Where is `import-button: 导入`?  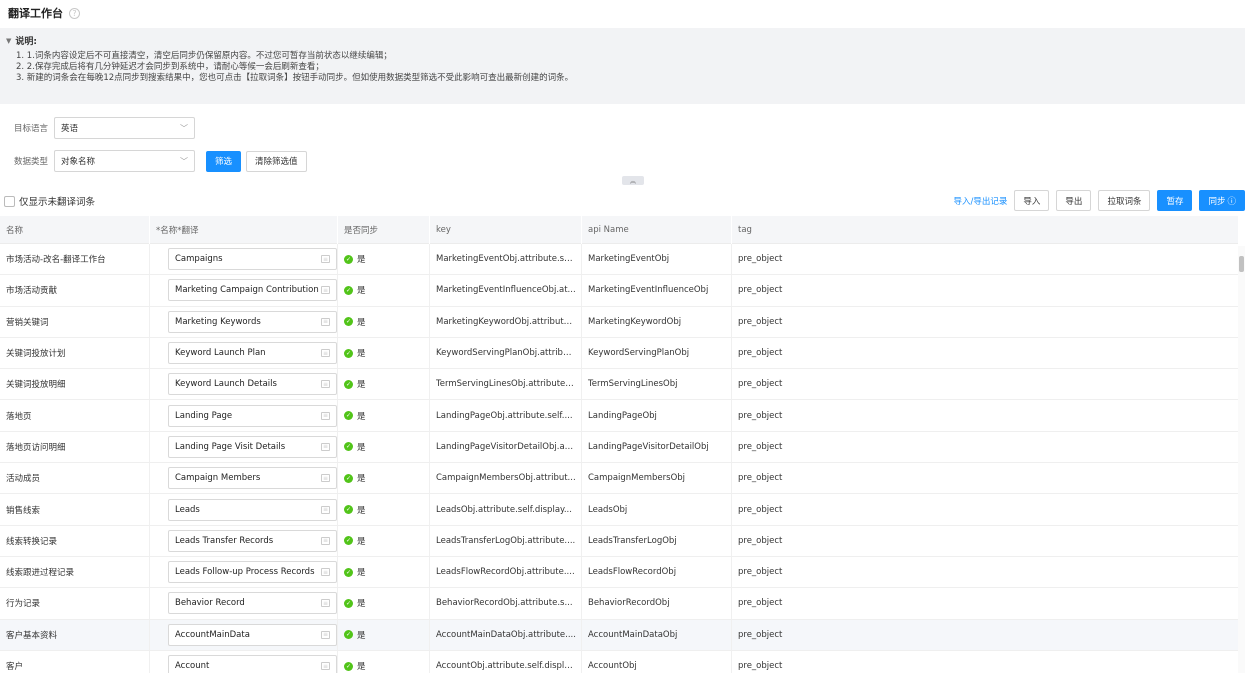 import-button: 导入 is located at coordinates (1032, 200).